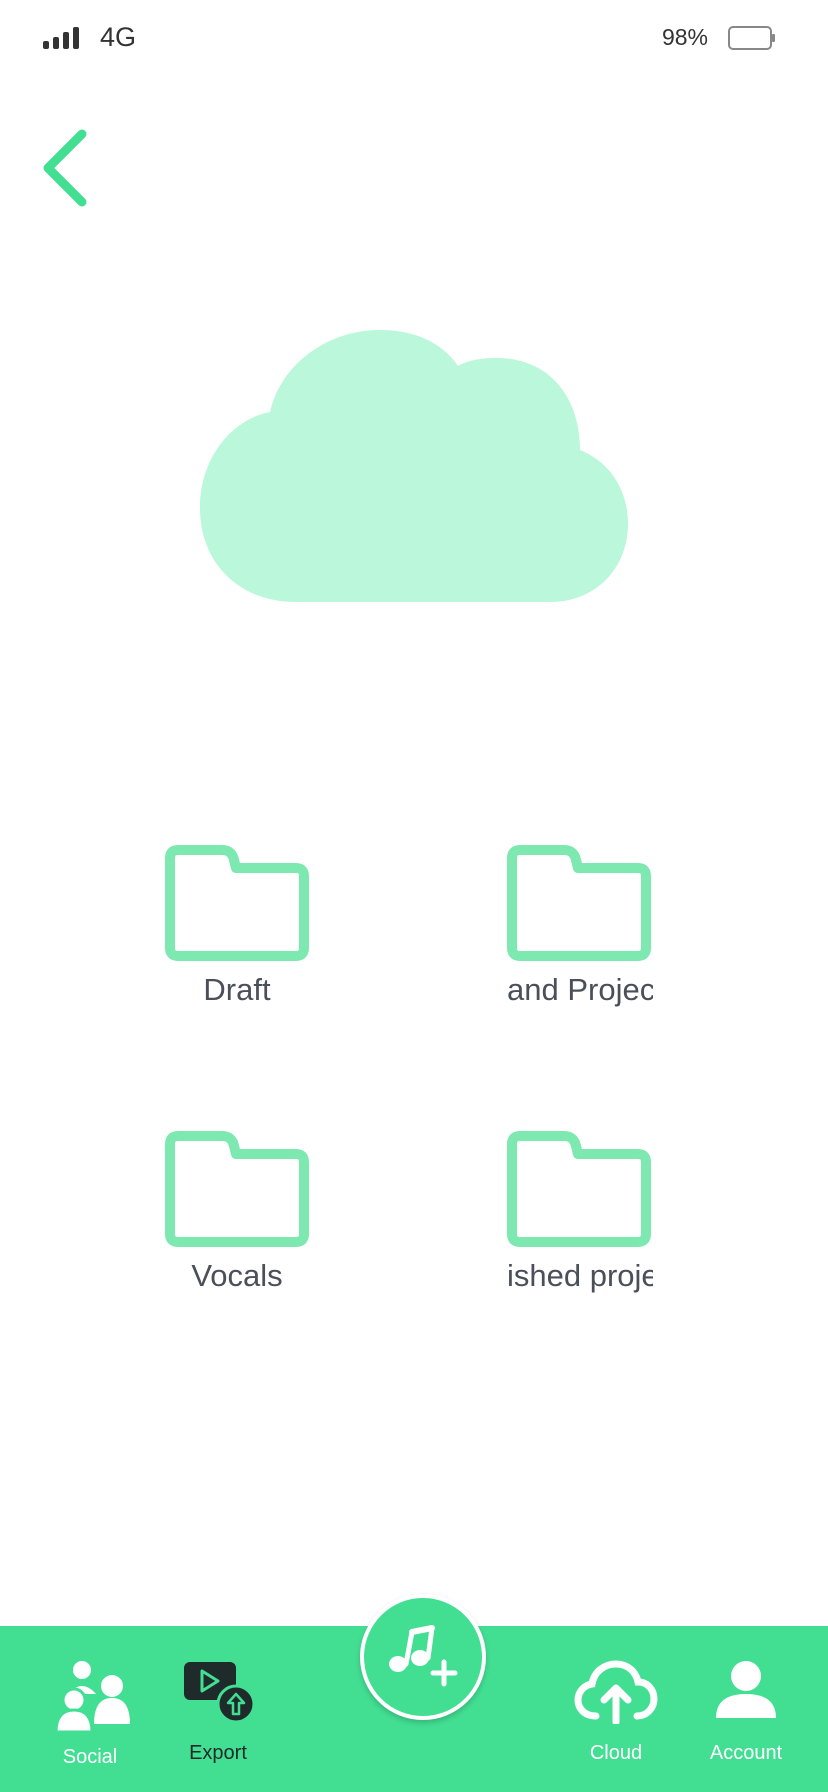 Image resolution: width=828 pixels, height=1792 pixels. I want to click on folder-finished-projects: ished proje, so click(579, 1223).